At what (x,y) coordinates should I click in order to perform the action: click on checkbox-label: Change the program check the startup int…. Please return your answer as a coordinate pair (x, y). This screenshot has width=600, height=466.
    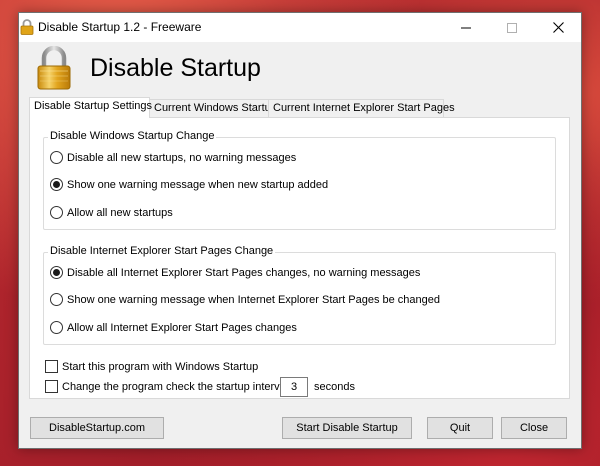
    Looking at the image, I should click on (181, 386).